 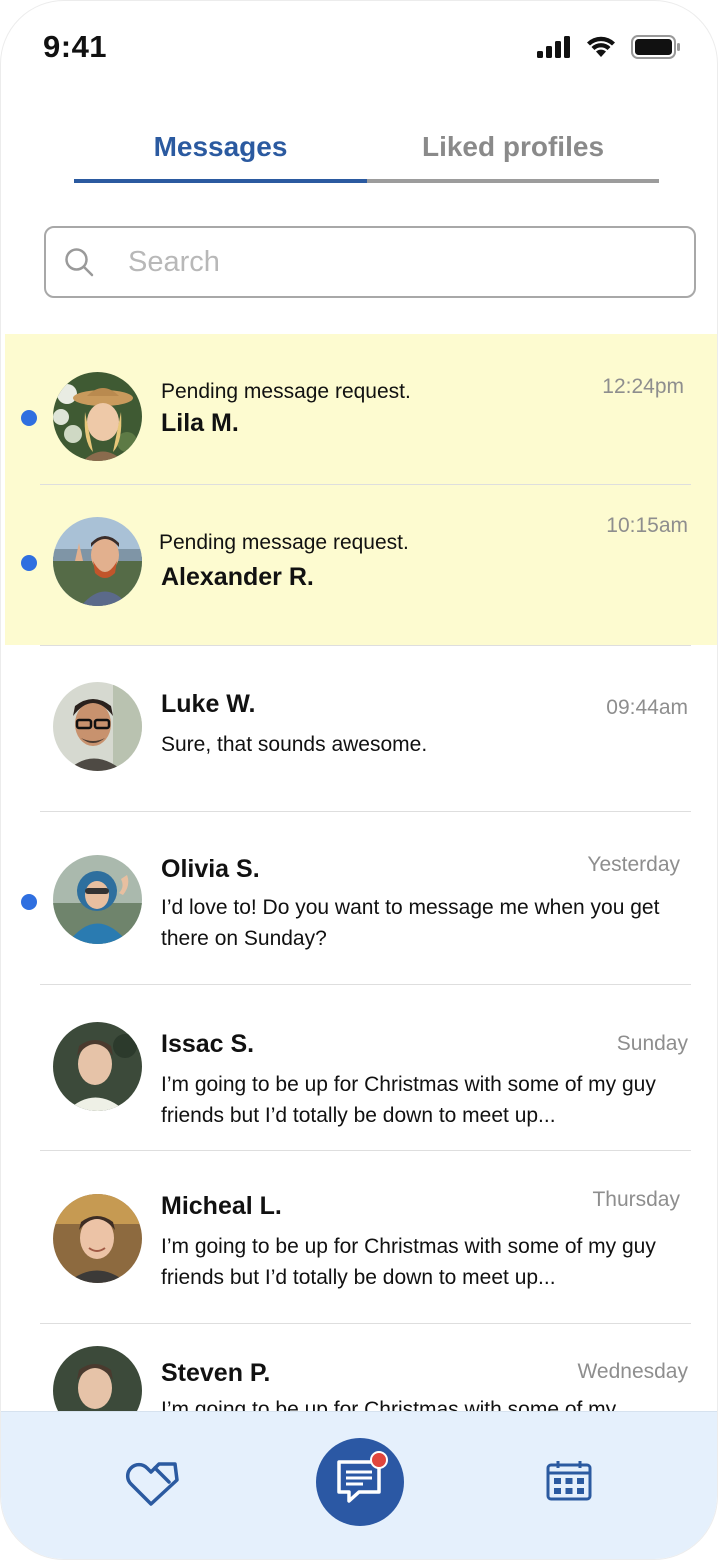 What do you see at coordinates (388, 262) in the screenshot?
I see `search-input` at bounding box center [388, 262].